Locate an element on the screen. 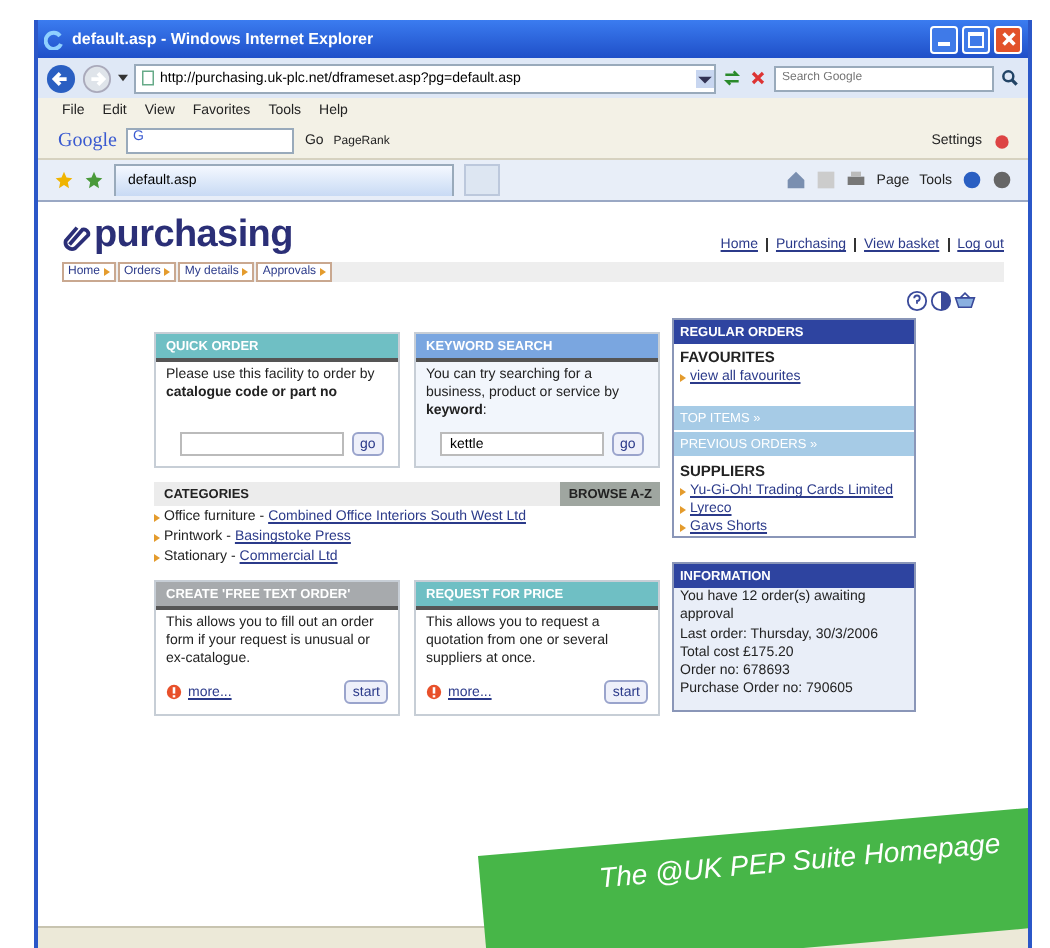  browser-logo-icon is located at coordinates (54, 39).